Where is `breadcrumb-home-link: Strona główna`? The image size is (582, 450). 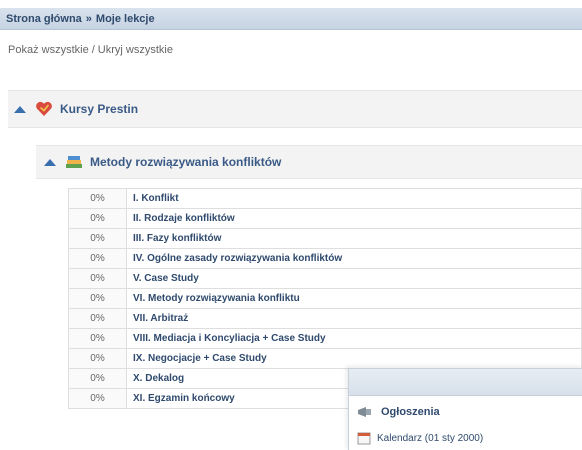 breadcrumb-home-link: Strona główna is located at coordinates (44, 19).